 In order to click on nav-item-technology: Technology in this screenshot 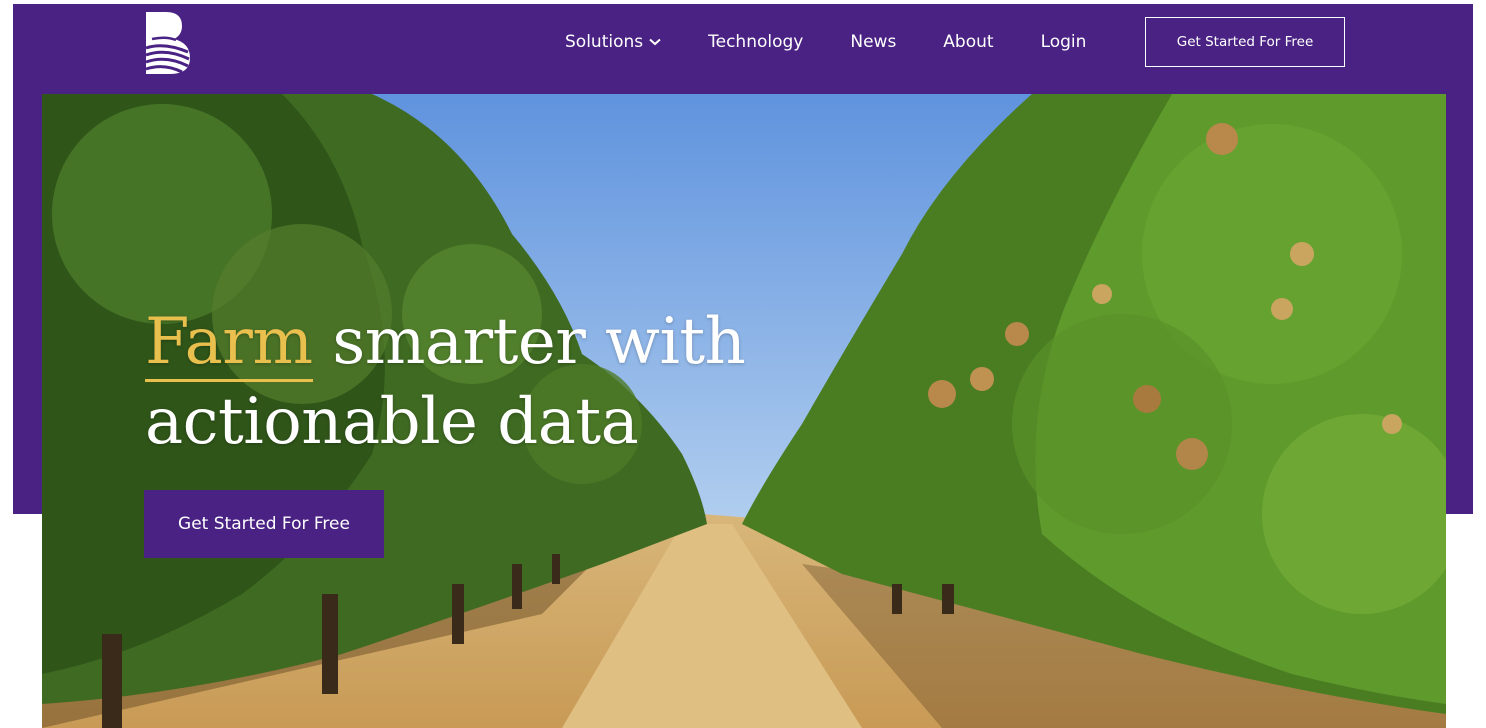, I will do `click(755, 42)`.